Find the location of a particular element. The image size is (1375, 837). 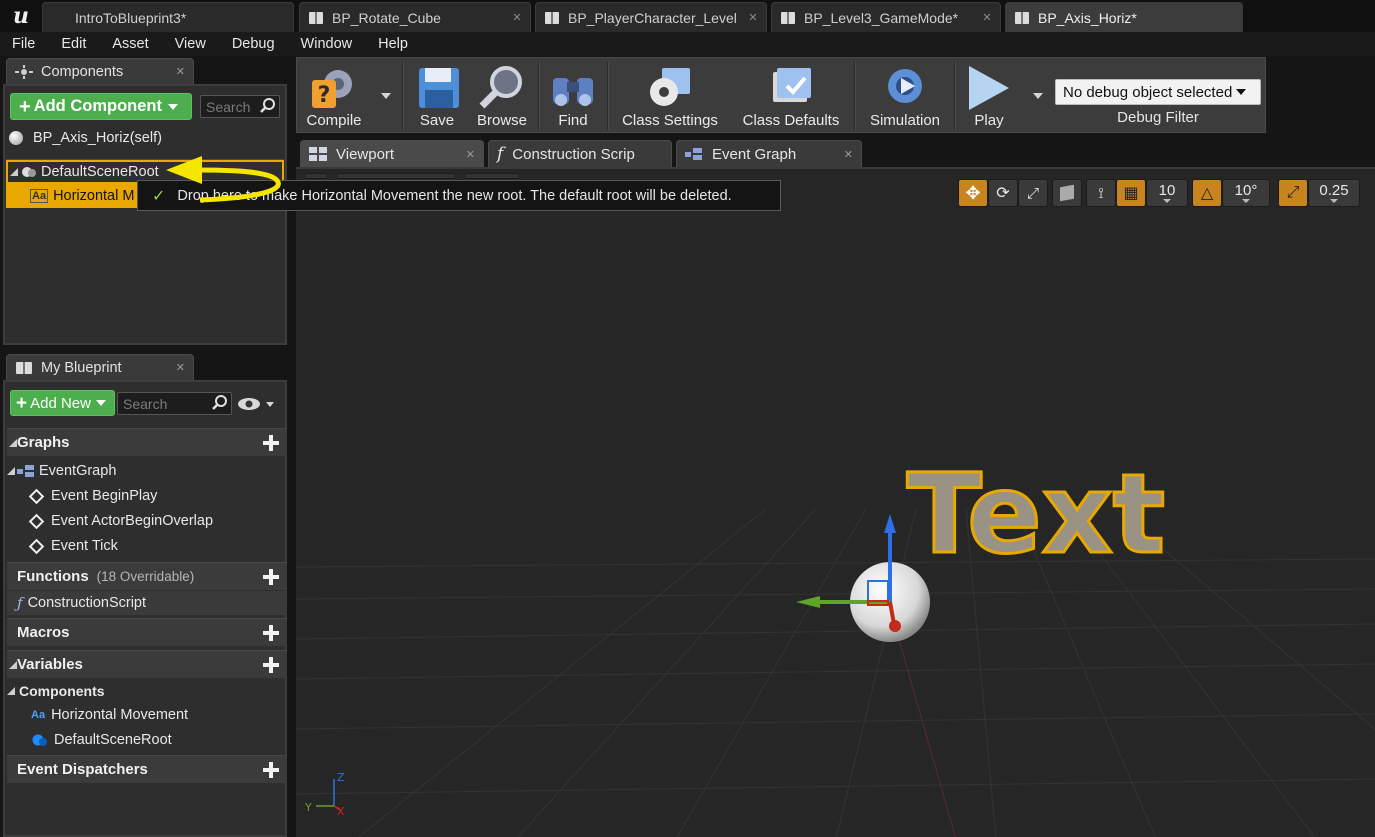

class-settings-button: Class Settings is located at coordinates (670, 96).